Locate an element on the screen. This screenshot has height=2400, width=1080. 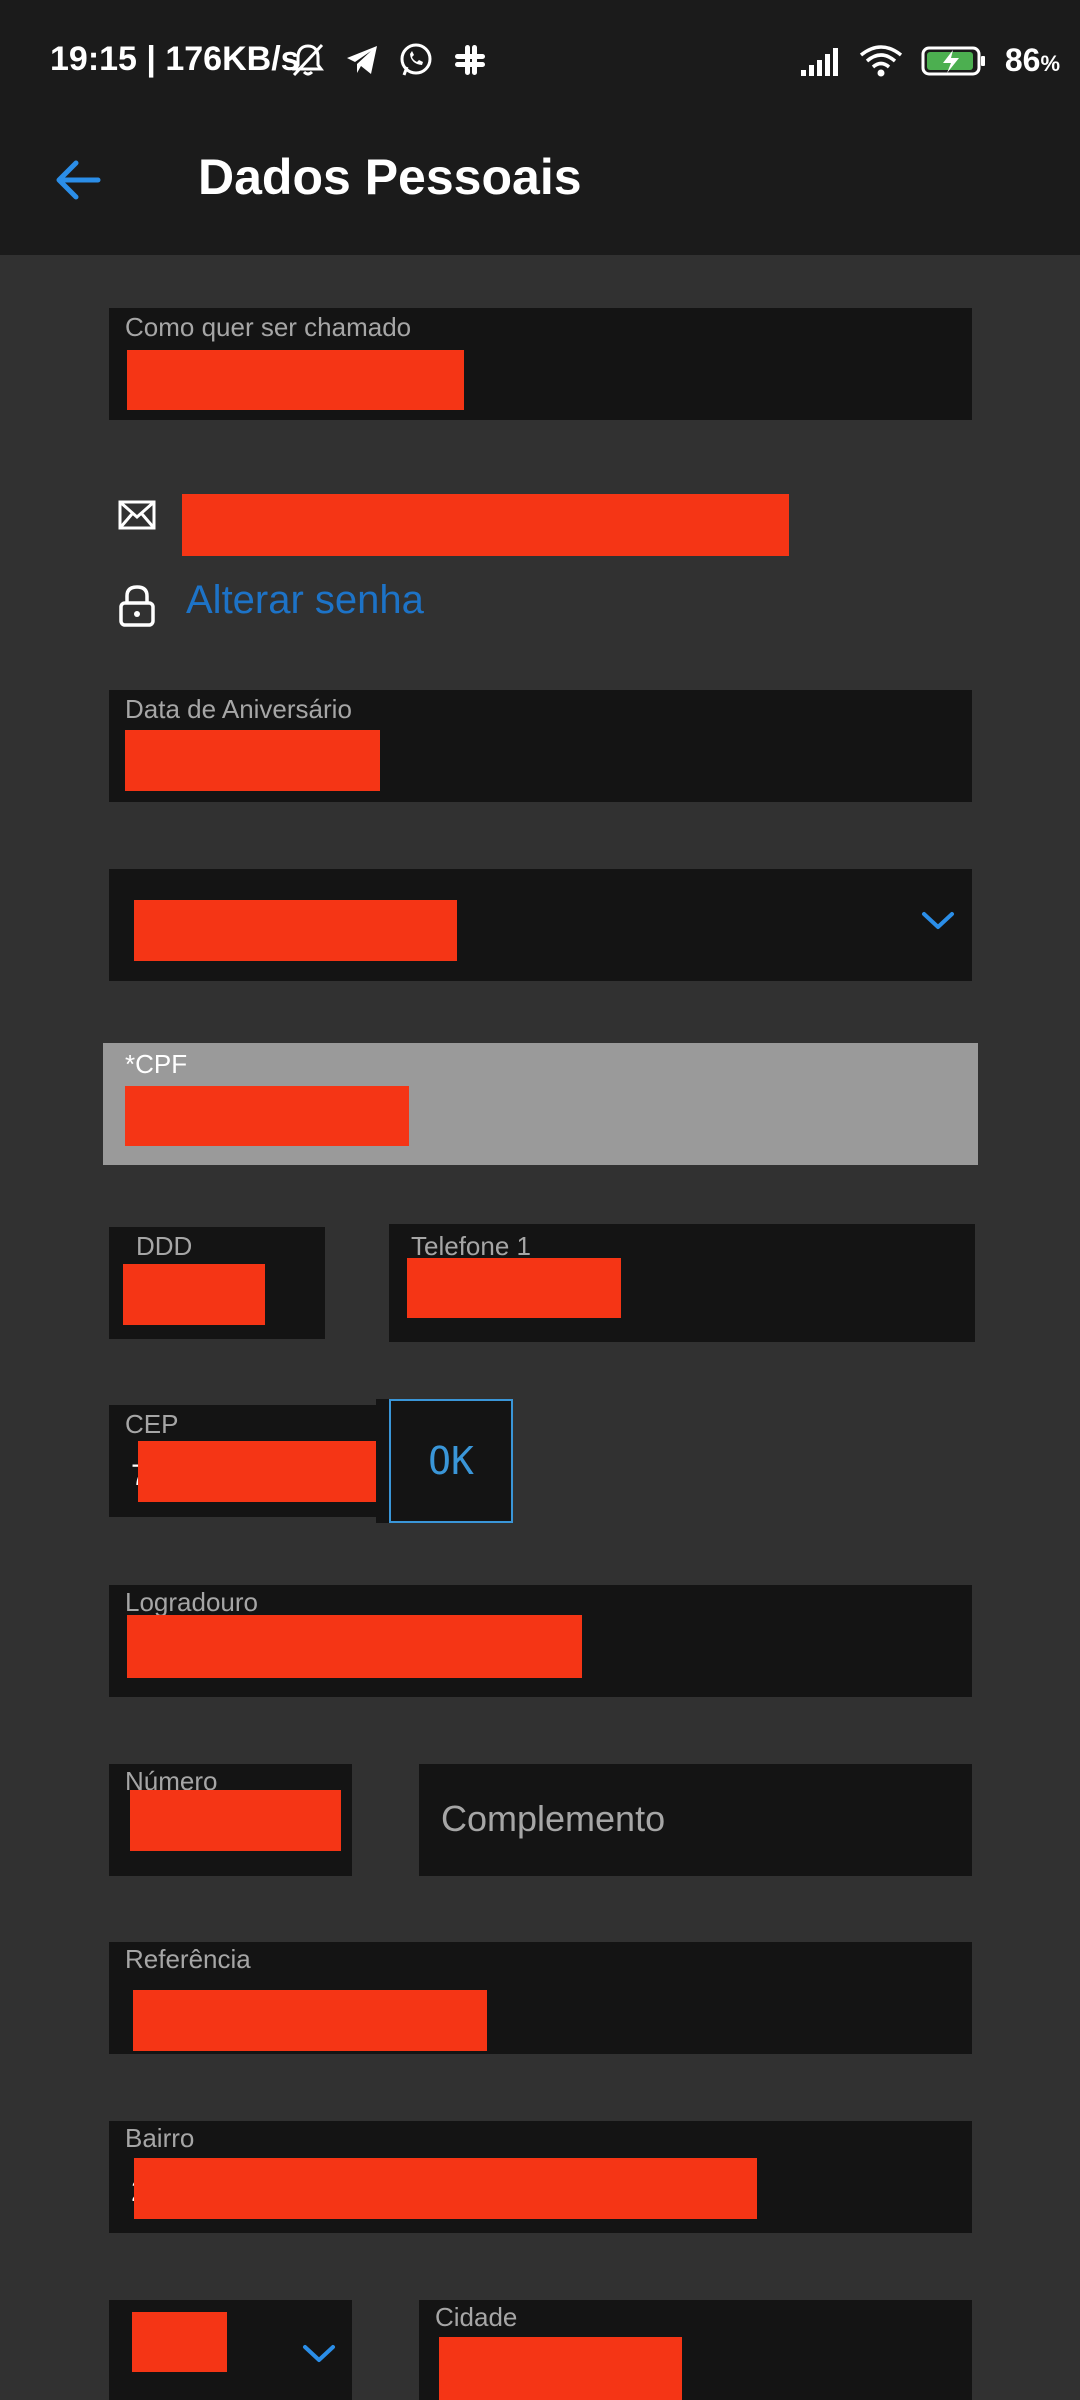
status-notification-icons is located at coordinates (389, 60).